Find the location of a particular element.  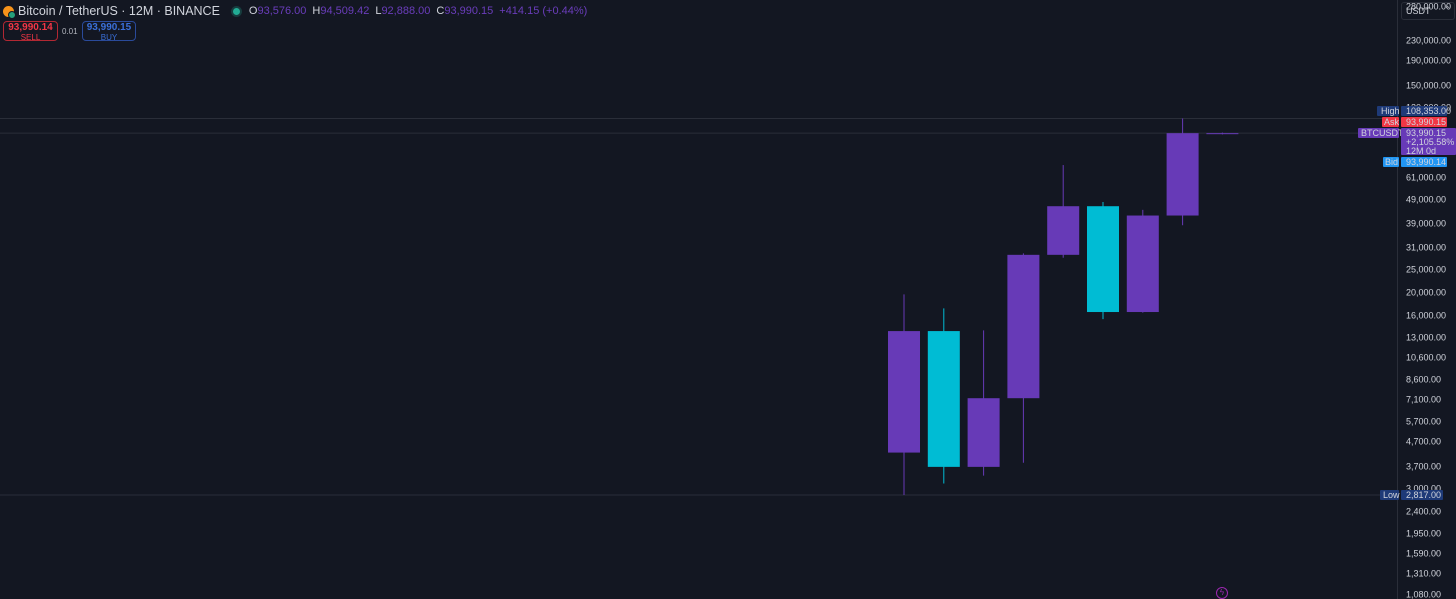

y-tick-label: 5,700.00 is located at coordinates (1423, 422).